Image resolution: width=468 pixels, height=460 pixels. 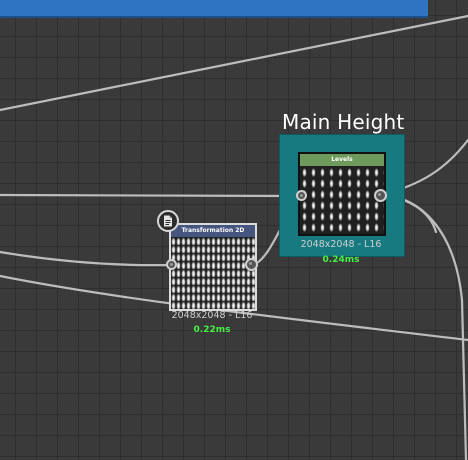 I want to click on levels-resolution: 2048x2048 - L16, so click(x=341, y=244).